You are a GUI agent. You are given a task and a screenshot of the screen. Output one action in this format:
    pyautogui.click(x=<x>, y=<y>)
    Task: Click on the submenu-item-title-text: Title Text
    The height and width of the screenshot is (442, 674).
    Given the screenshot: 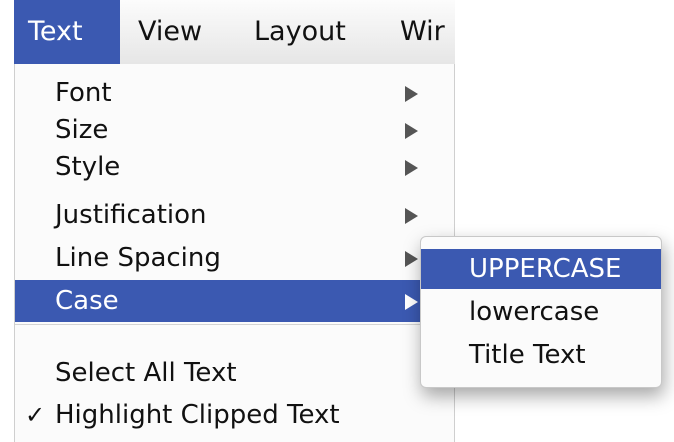 What is the action you would take?
    pyautogui.click(x=541, y=355)
    